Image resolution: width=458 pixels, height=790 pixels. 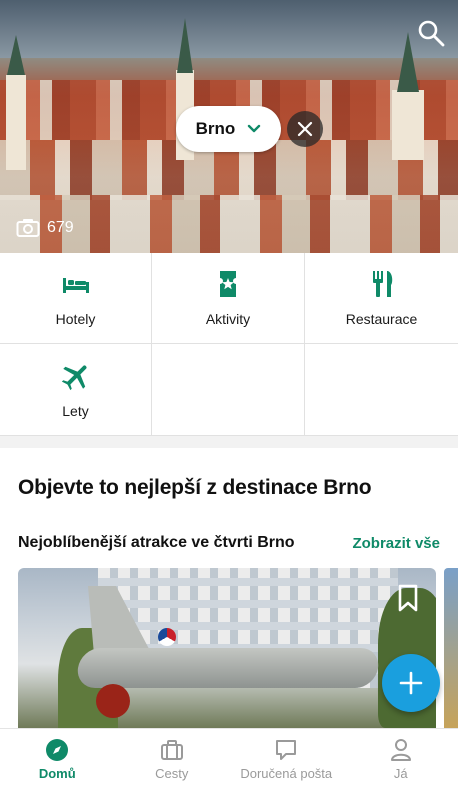 What do you see at coordinates (229, 442) in the screenshot?
I see `section-divider` at bounding box center [229, 442].